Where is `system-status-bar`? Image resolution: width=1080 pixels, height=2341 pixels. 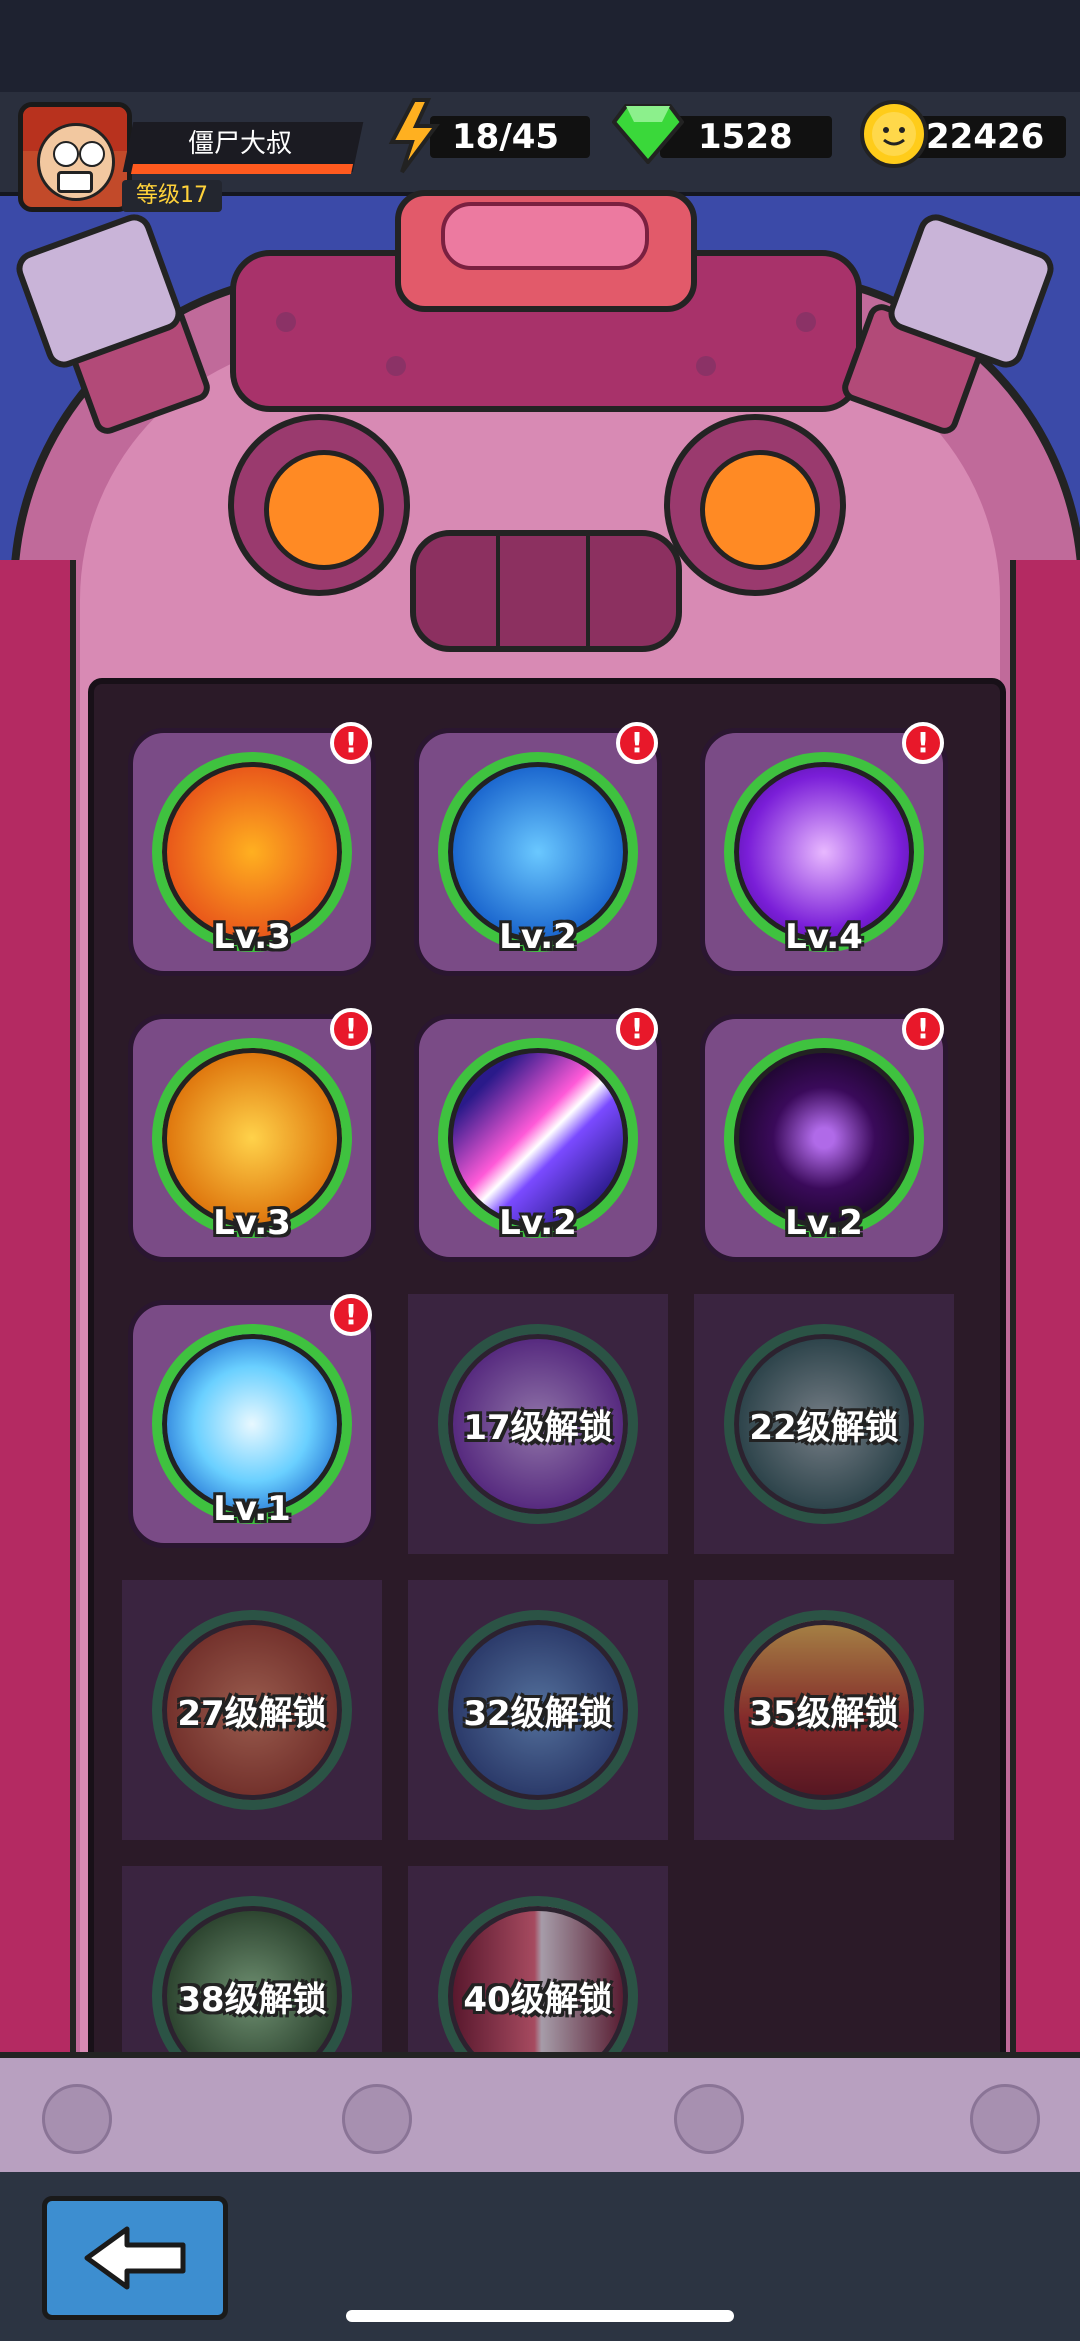 system-status-bar is located at coordinates (540, 46).